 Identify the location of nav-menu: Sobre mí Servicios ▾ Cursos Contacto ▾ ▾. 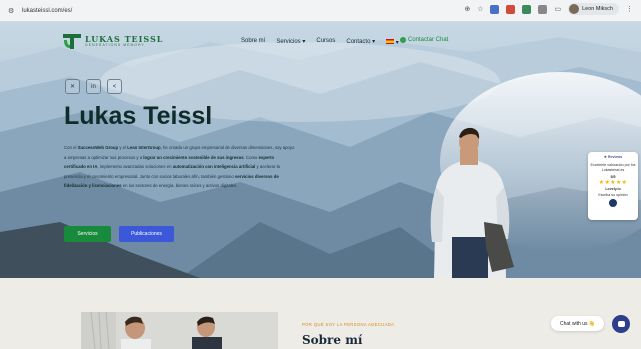
(320, 42).